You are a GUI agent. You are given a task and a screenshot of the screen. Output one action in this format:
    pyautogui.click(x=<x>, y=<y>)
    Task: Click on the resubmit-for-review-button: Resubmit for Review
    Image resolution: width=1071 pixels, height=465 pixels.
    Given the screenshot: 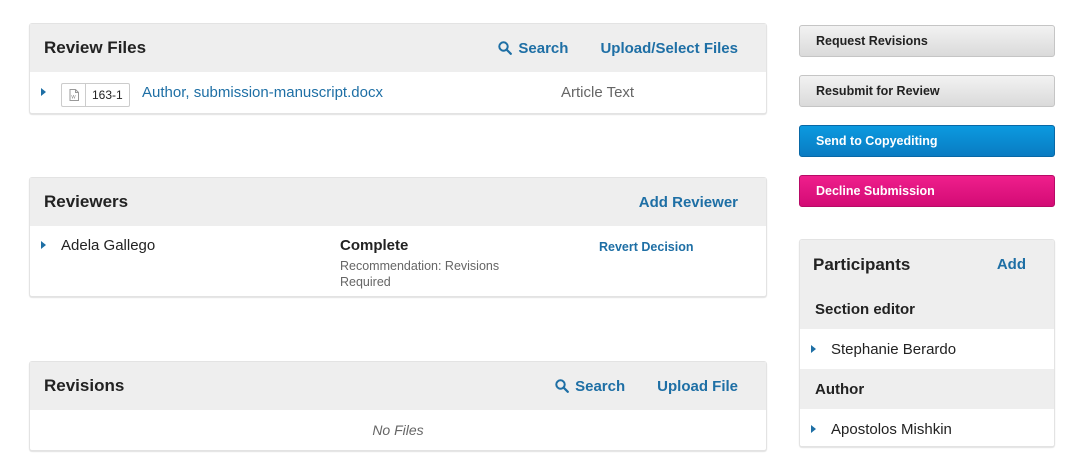 What is the action you would take?
    pyautogui.click(x=927, y=91)
    